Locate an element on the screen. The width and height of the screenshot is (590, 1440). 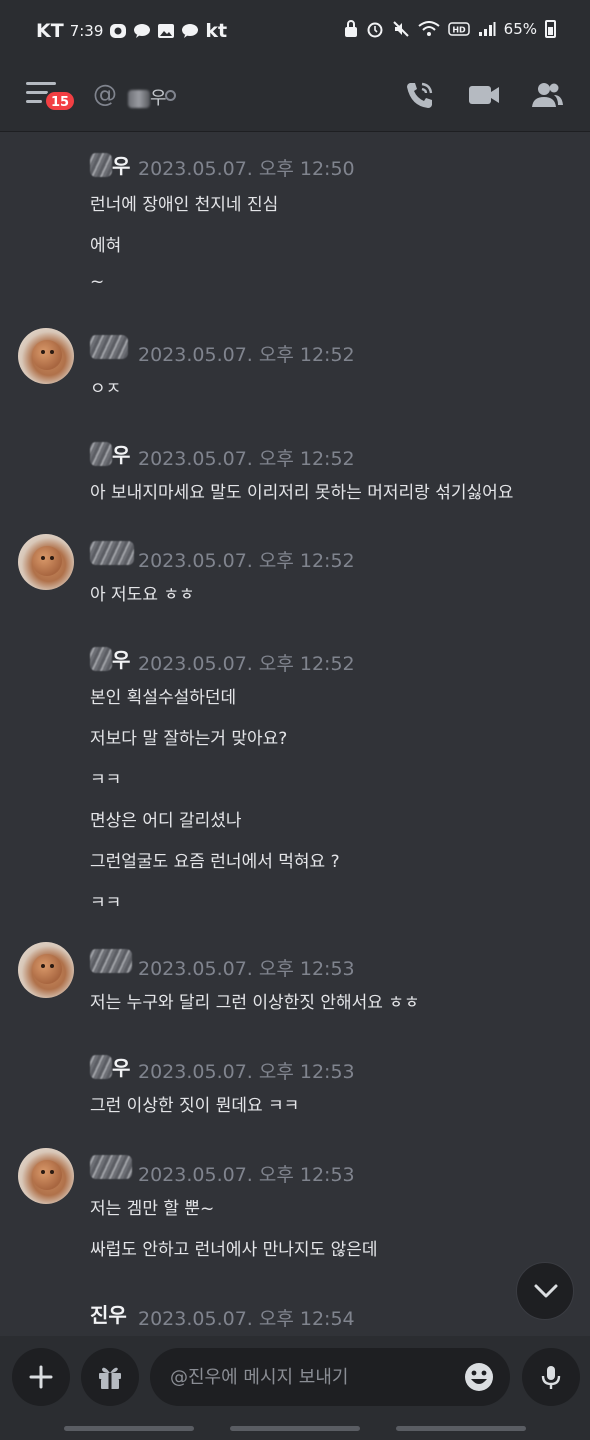
channel-header: 15 @ 우 is located at coordinates (295, 97).